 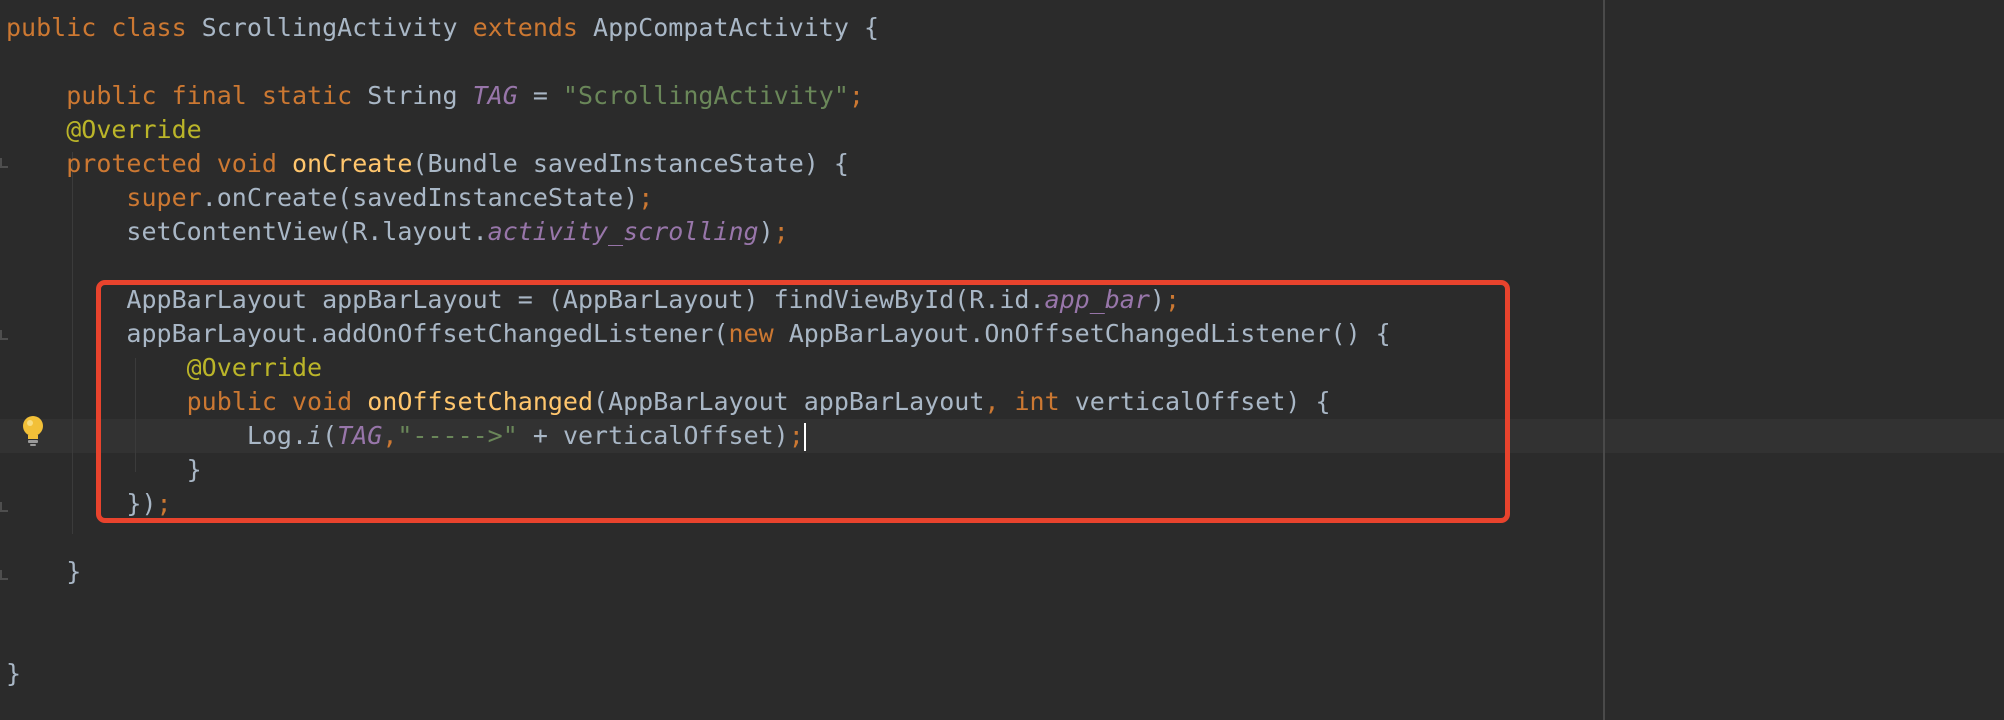 I want to click on code-token: (Bundle savedInstanceState) {, so click(x=630, y=163).